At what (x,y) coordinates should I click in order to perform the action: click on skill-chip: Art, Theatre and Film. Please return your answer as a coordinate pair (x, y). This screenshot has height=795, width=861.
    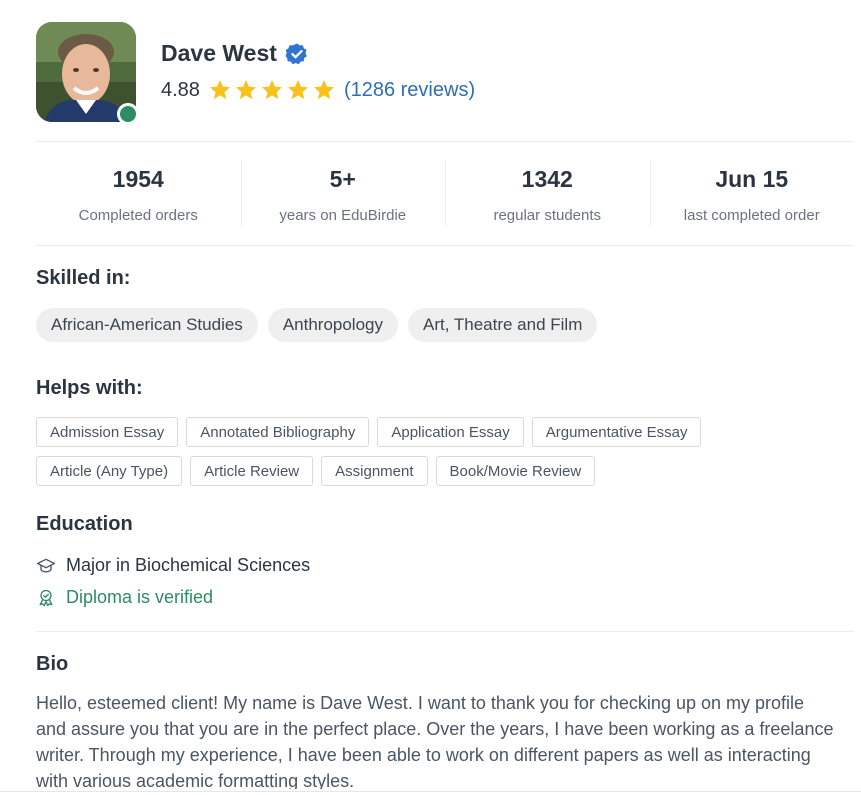
    Looking at the image, I should click on (503, 325).